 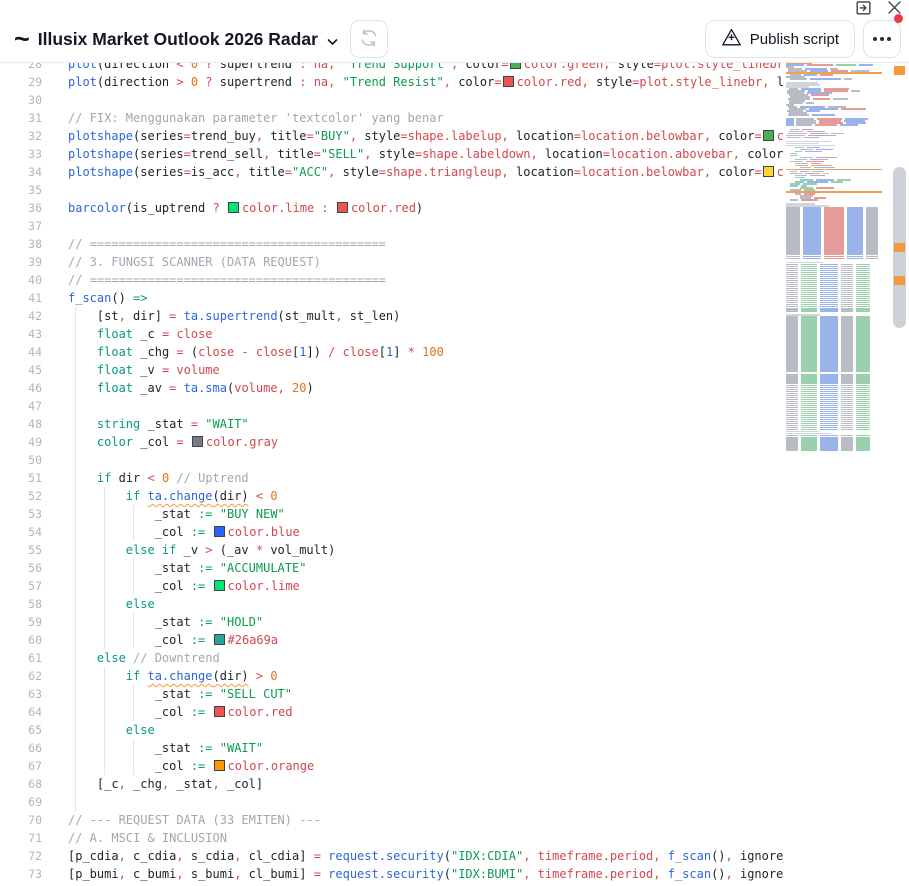 I want to click on code-line: 30, so click(x=392, y=100).